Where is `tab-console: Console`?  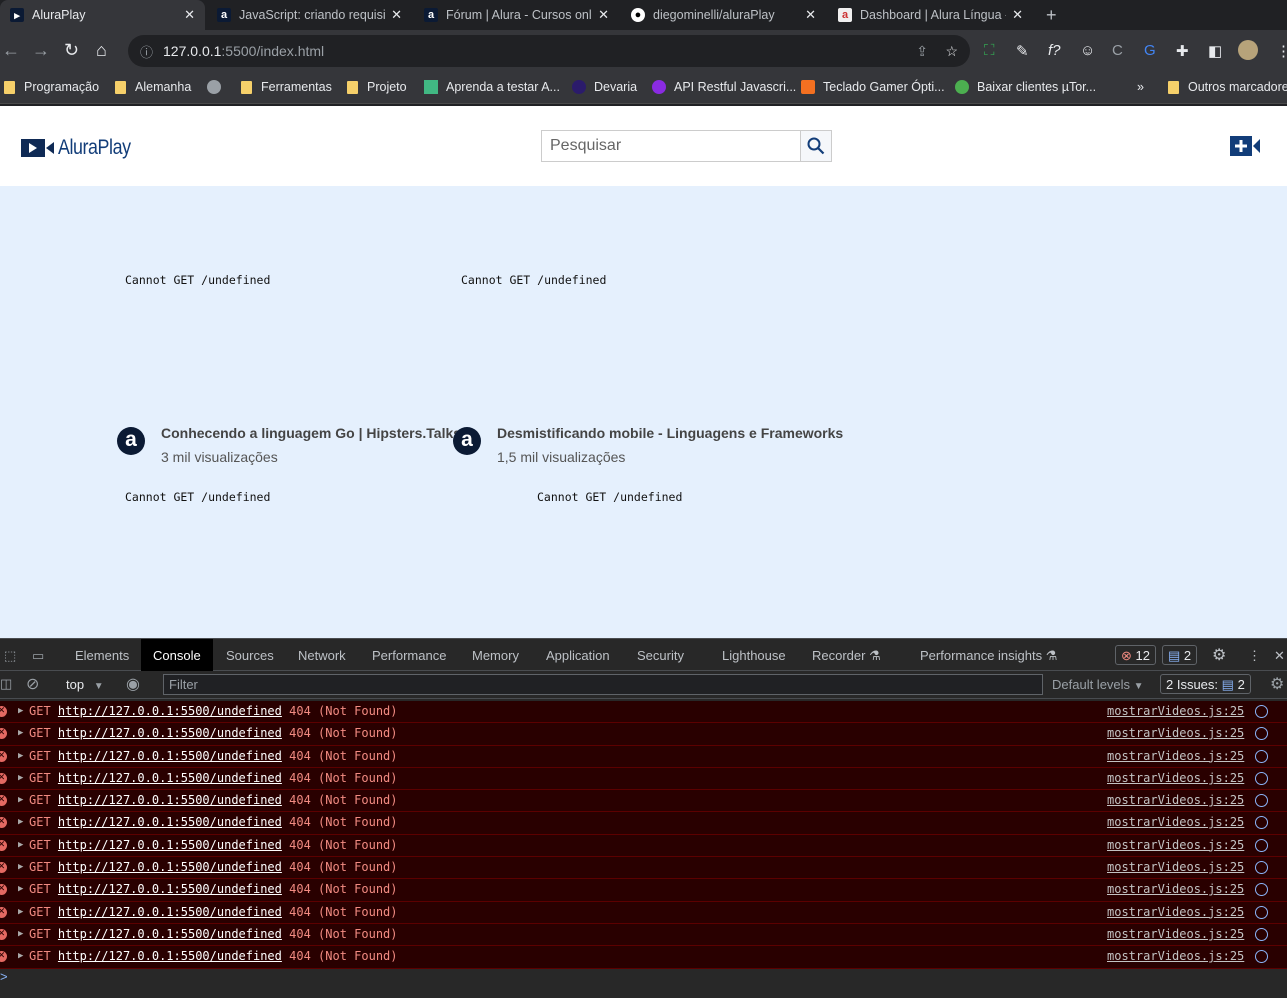 tab-console: Console is located at coordinates (177, 655).